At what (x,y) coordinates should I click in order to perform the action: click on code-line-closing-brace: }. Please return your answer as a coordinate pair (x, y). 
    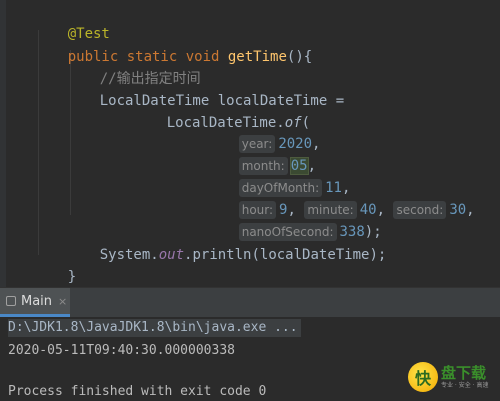
    Looking at the image, I should click on (55, 267).